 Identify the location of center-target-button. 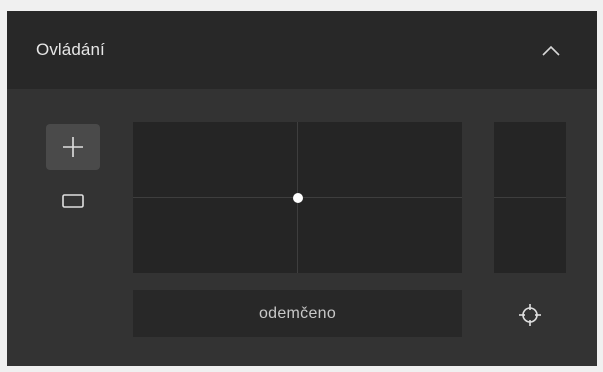
(530, 315).